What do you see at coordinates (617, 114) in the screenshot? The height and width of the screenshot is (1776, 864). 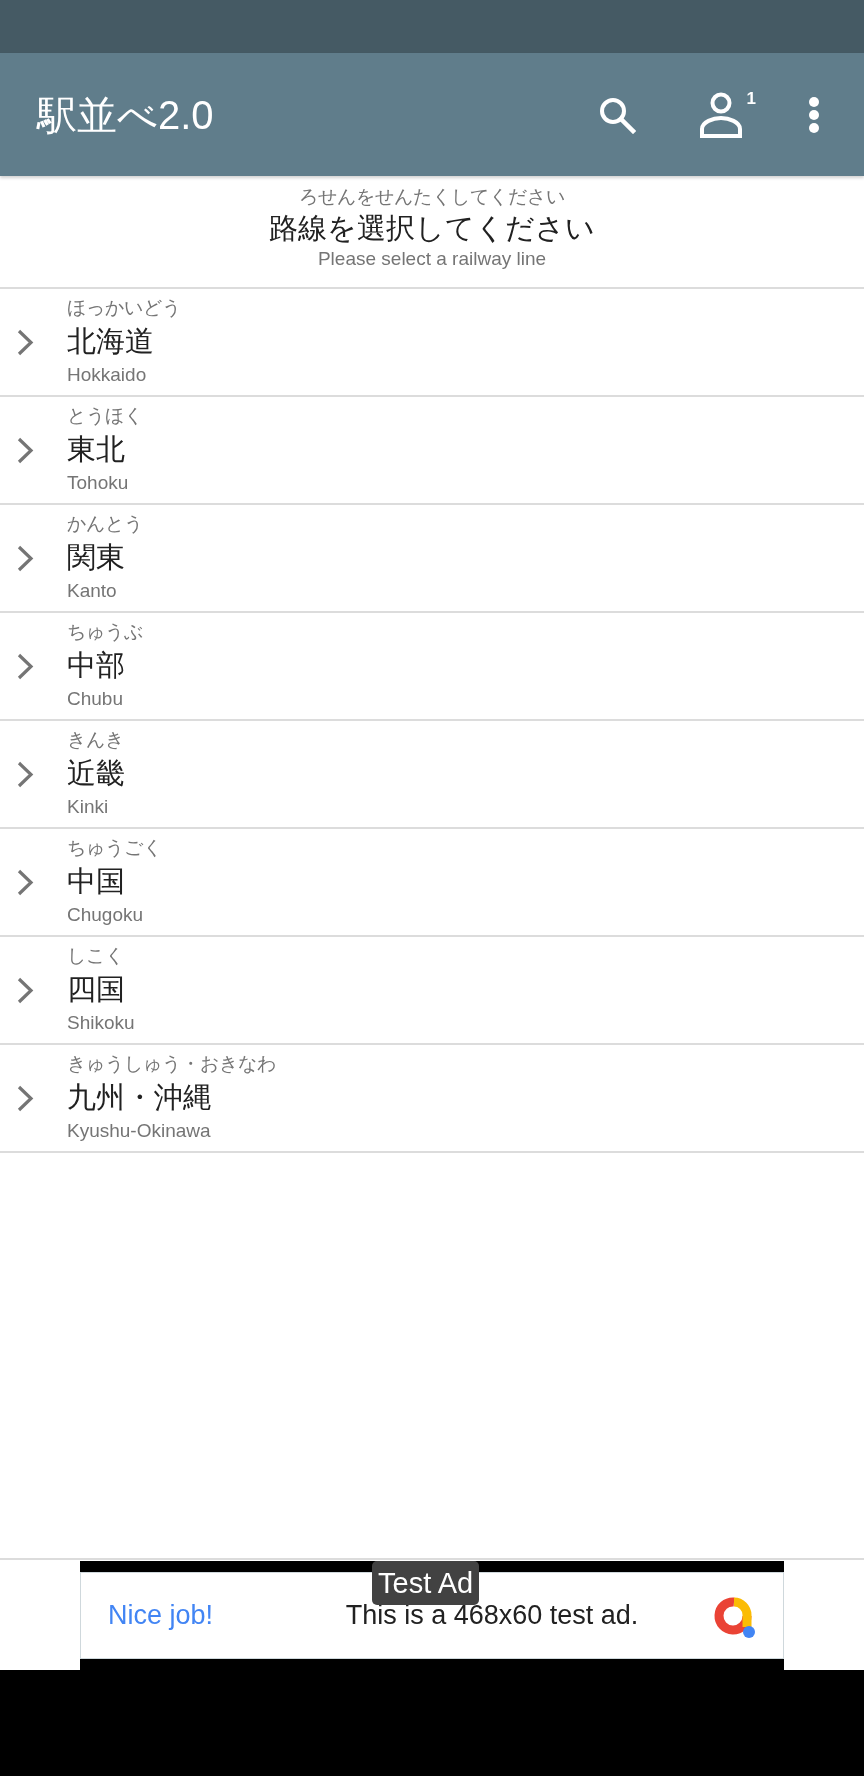 I see `search-icon` at bounding box center [617, 114].